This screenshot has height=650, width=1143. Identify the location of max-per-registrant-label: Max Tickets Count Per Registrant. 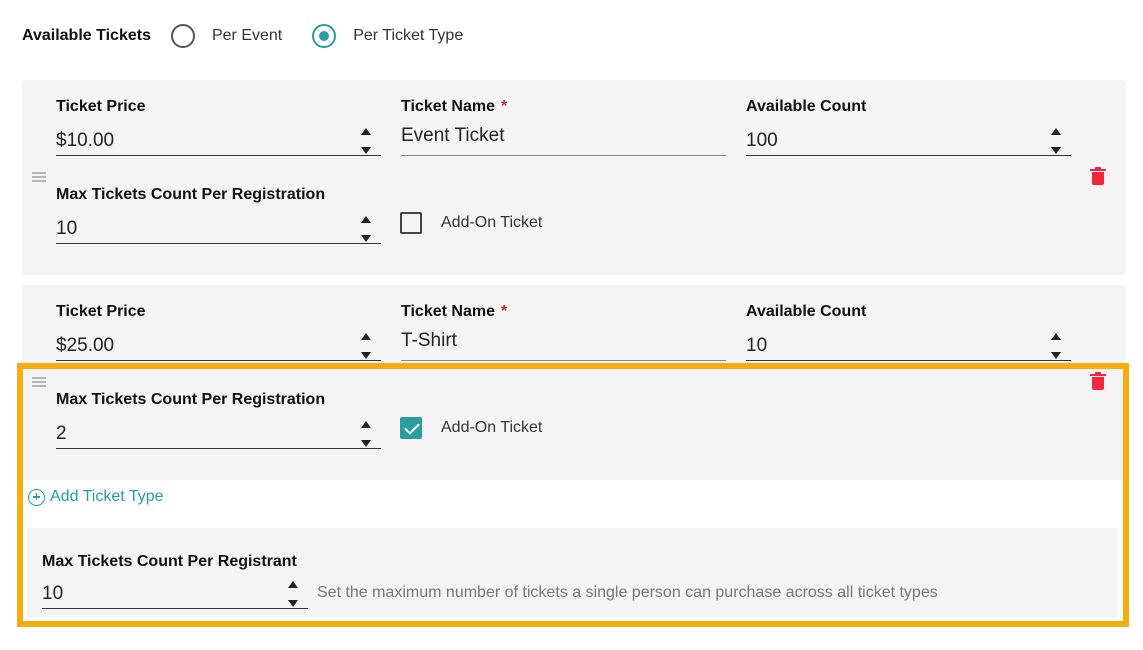
(169, 561).